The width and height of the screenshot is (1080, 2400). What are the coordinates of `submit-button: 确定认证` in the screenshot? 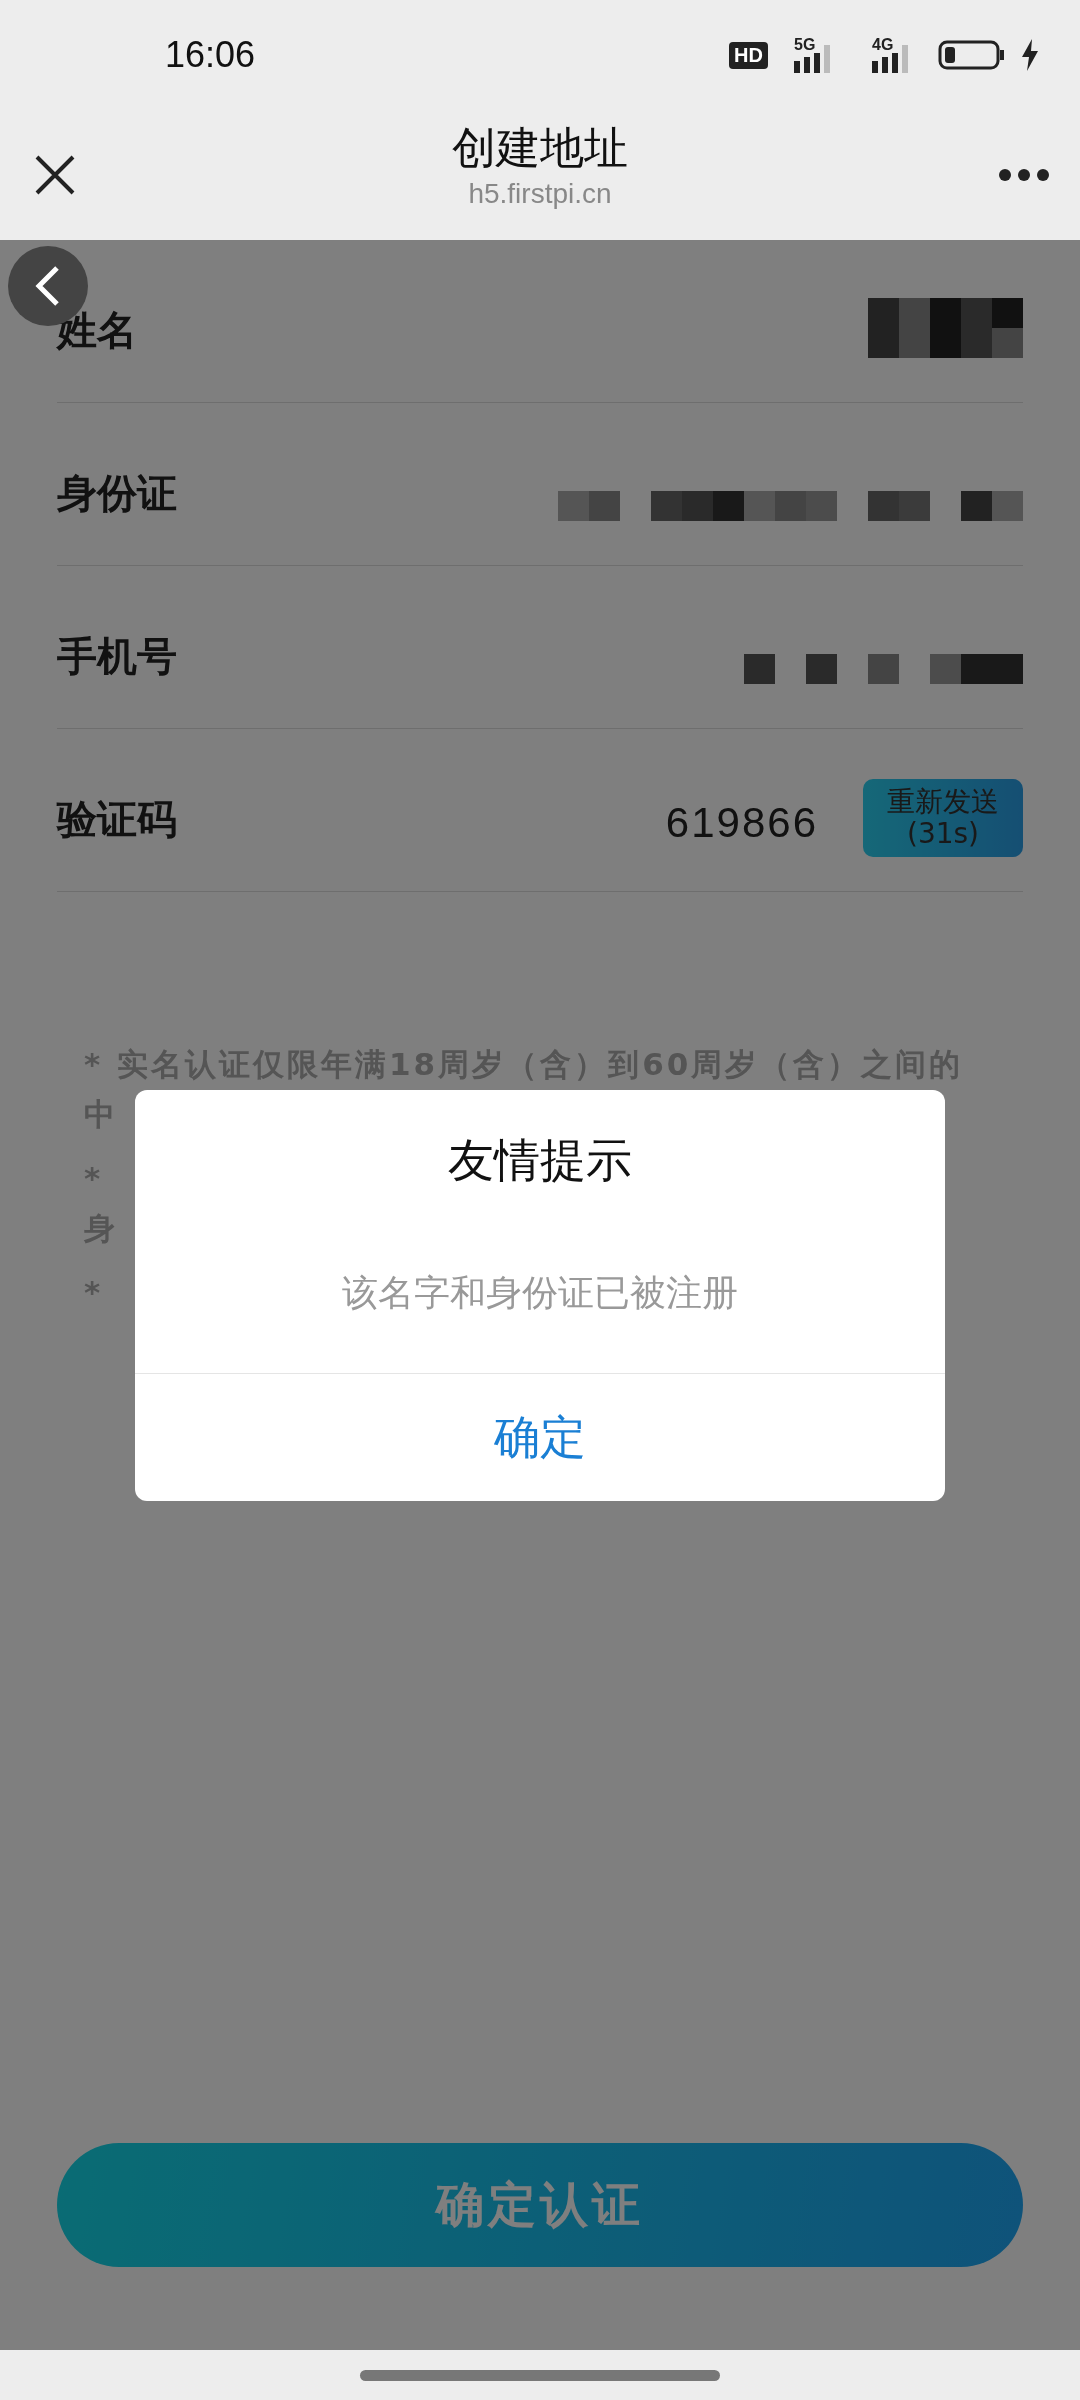 It's located at (540, 2205).